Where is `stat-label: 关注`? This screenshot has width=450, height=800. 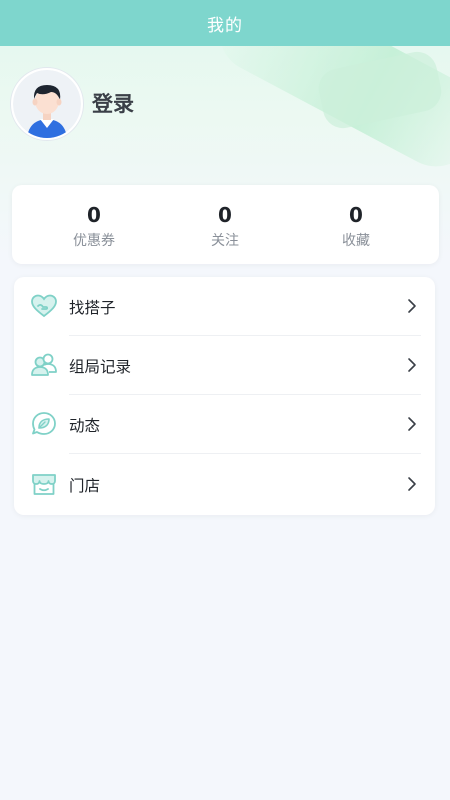 stat-label: 关注 is located at coordinates (225, 241).